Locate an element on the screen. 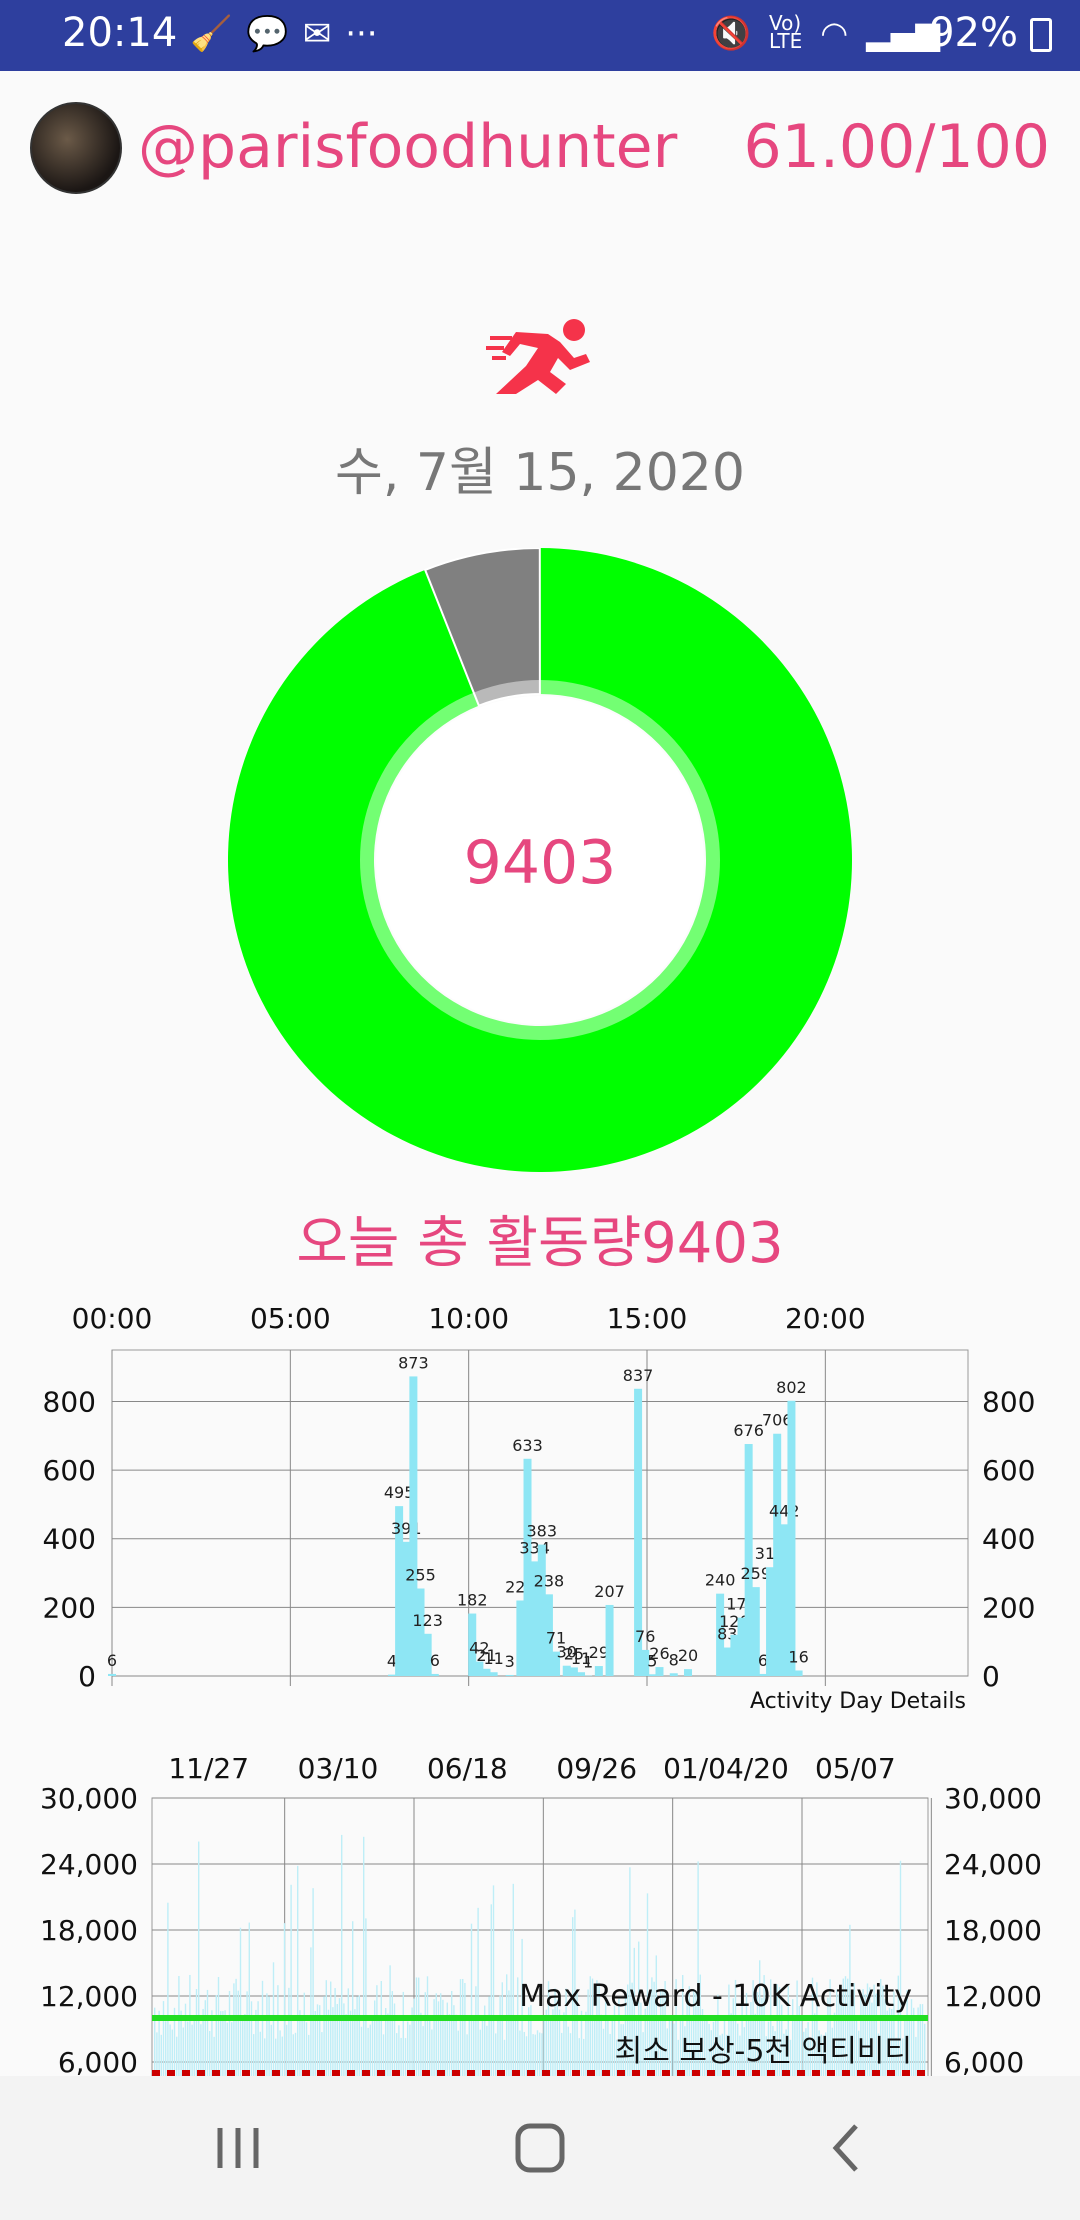 The height and width of the screenshot is (2220, 1080). home-button is located at coordinates (540, 2148).